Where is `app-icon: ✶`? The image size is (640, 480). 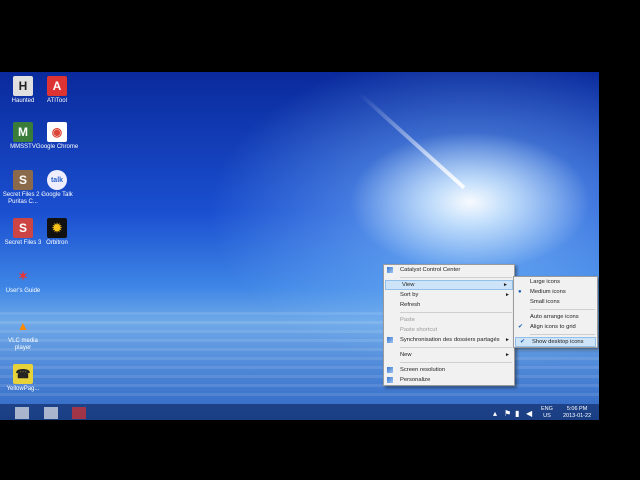 app-icon: ✶ is located at coordinates (23, 275).